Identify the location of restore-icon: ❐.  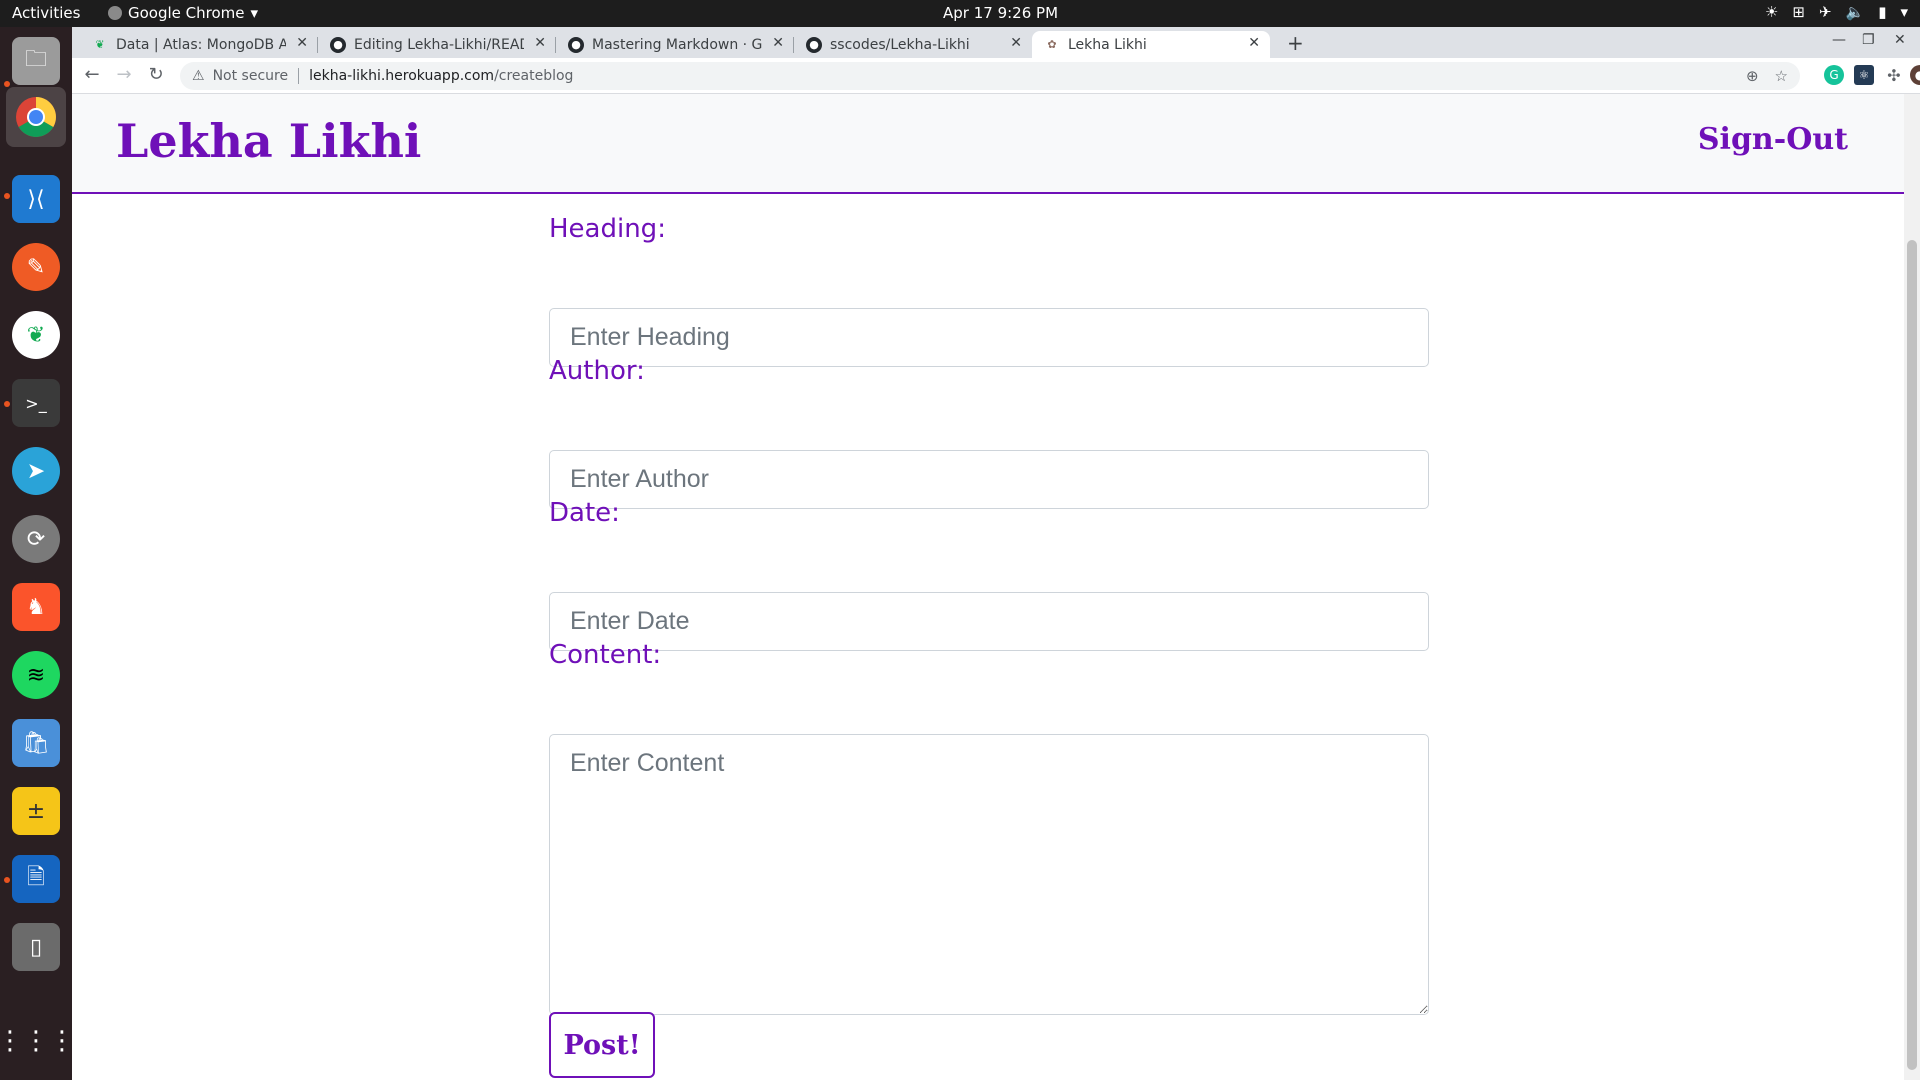
(1868, 40).